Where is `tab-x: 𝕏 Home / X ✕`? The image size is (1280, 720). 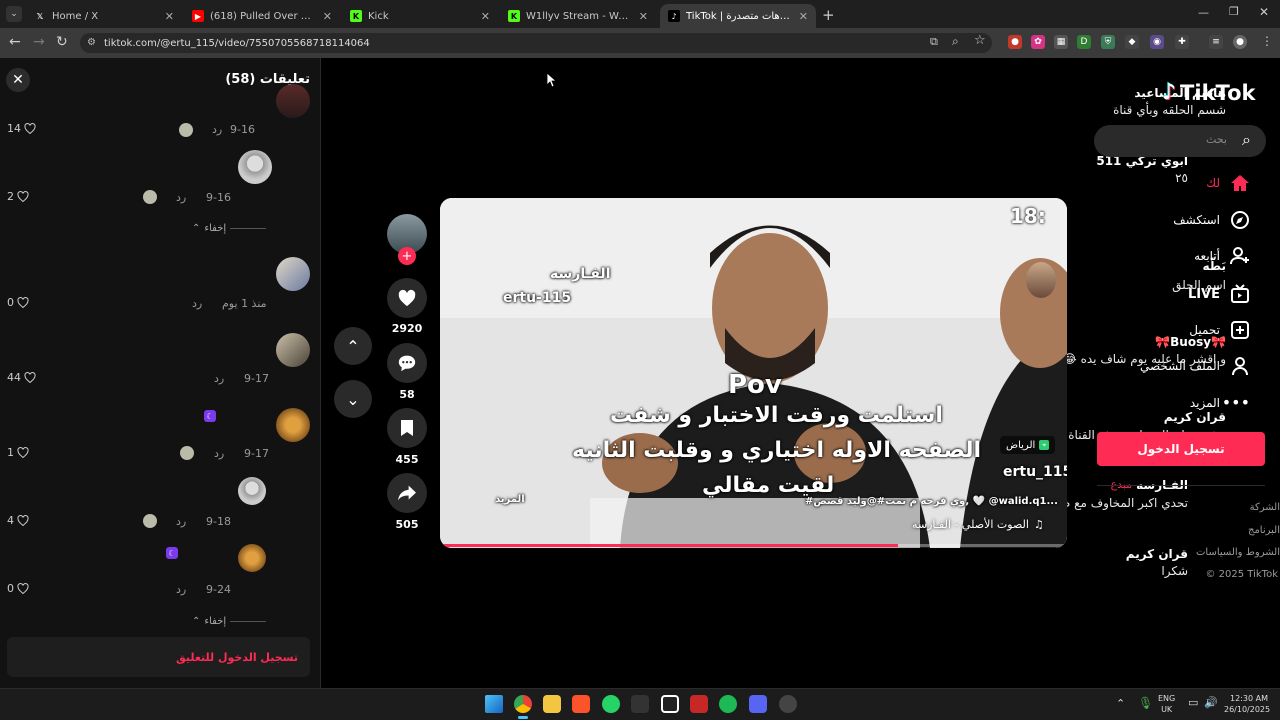 tab-x: 𝕏 Home / X ✕ is located at coordinates (104, 16).